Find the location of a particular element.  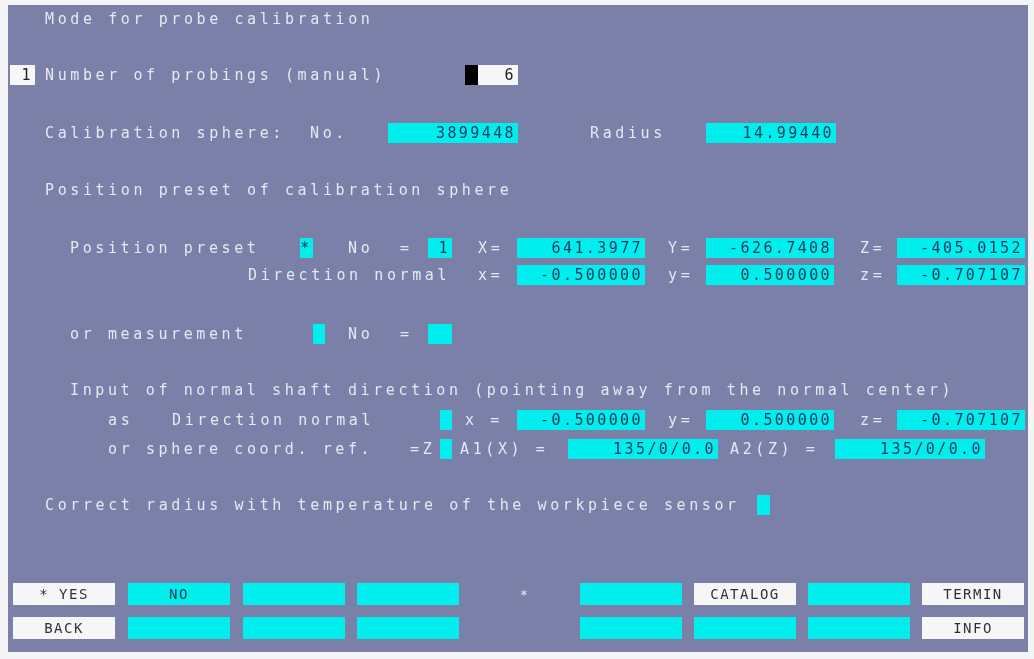

coordinate-label: x= is located at coordinates (491, 275).